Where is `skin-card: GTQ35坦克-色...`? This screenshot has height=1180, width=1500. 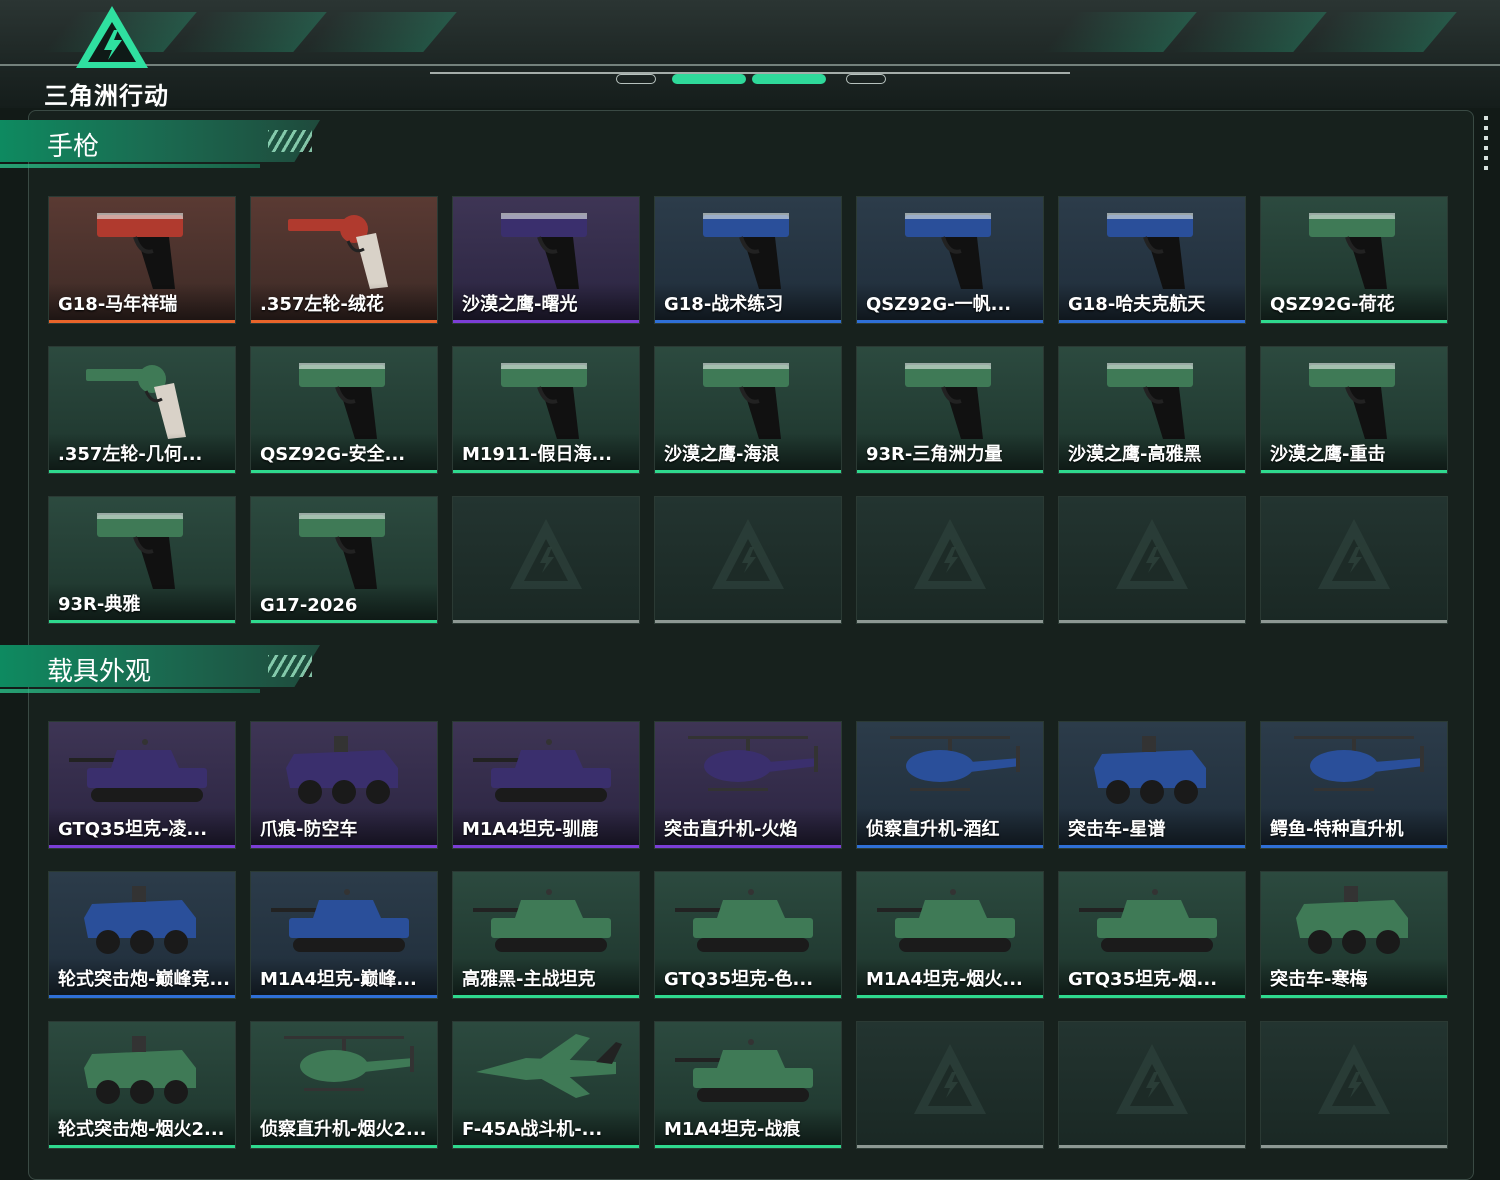 skin-card: GTQ35坦克-色... is located at coordinates (748, 935).